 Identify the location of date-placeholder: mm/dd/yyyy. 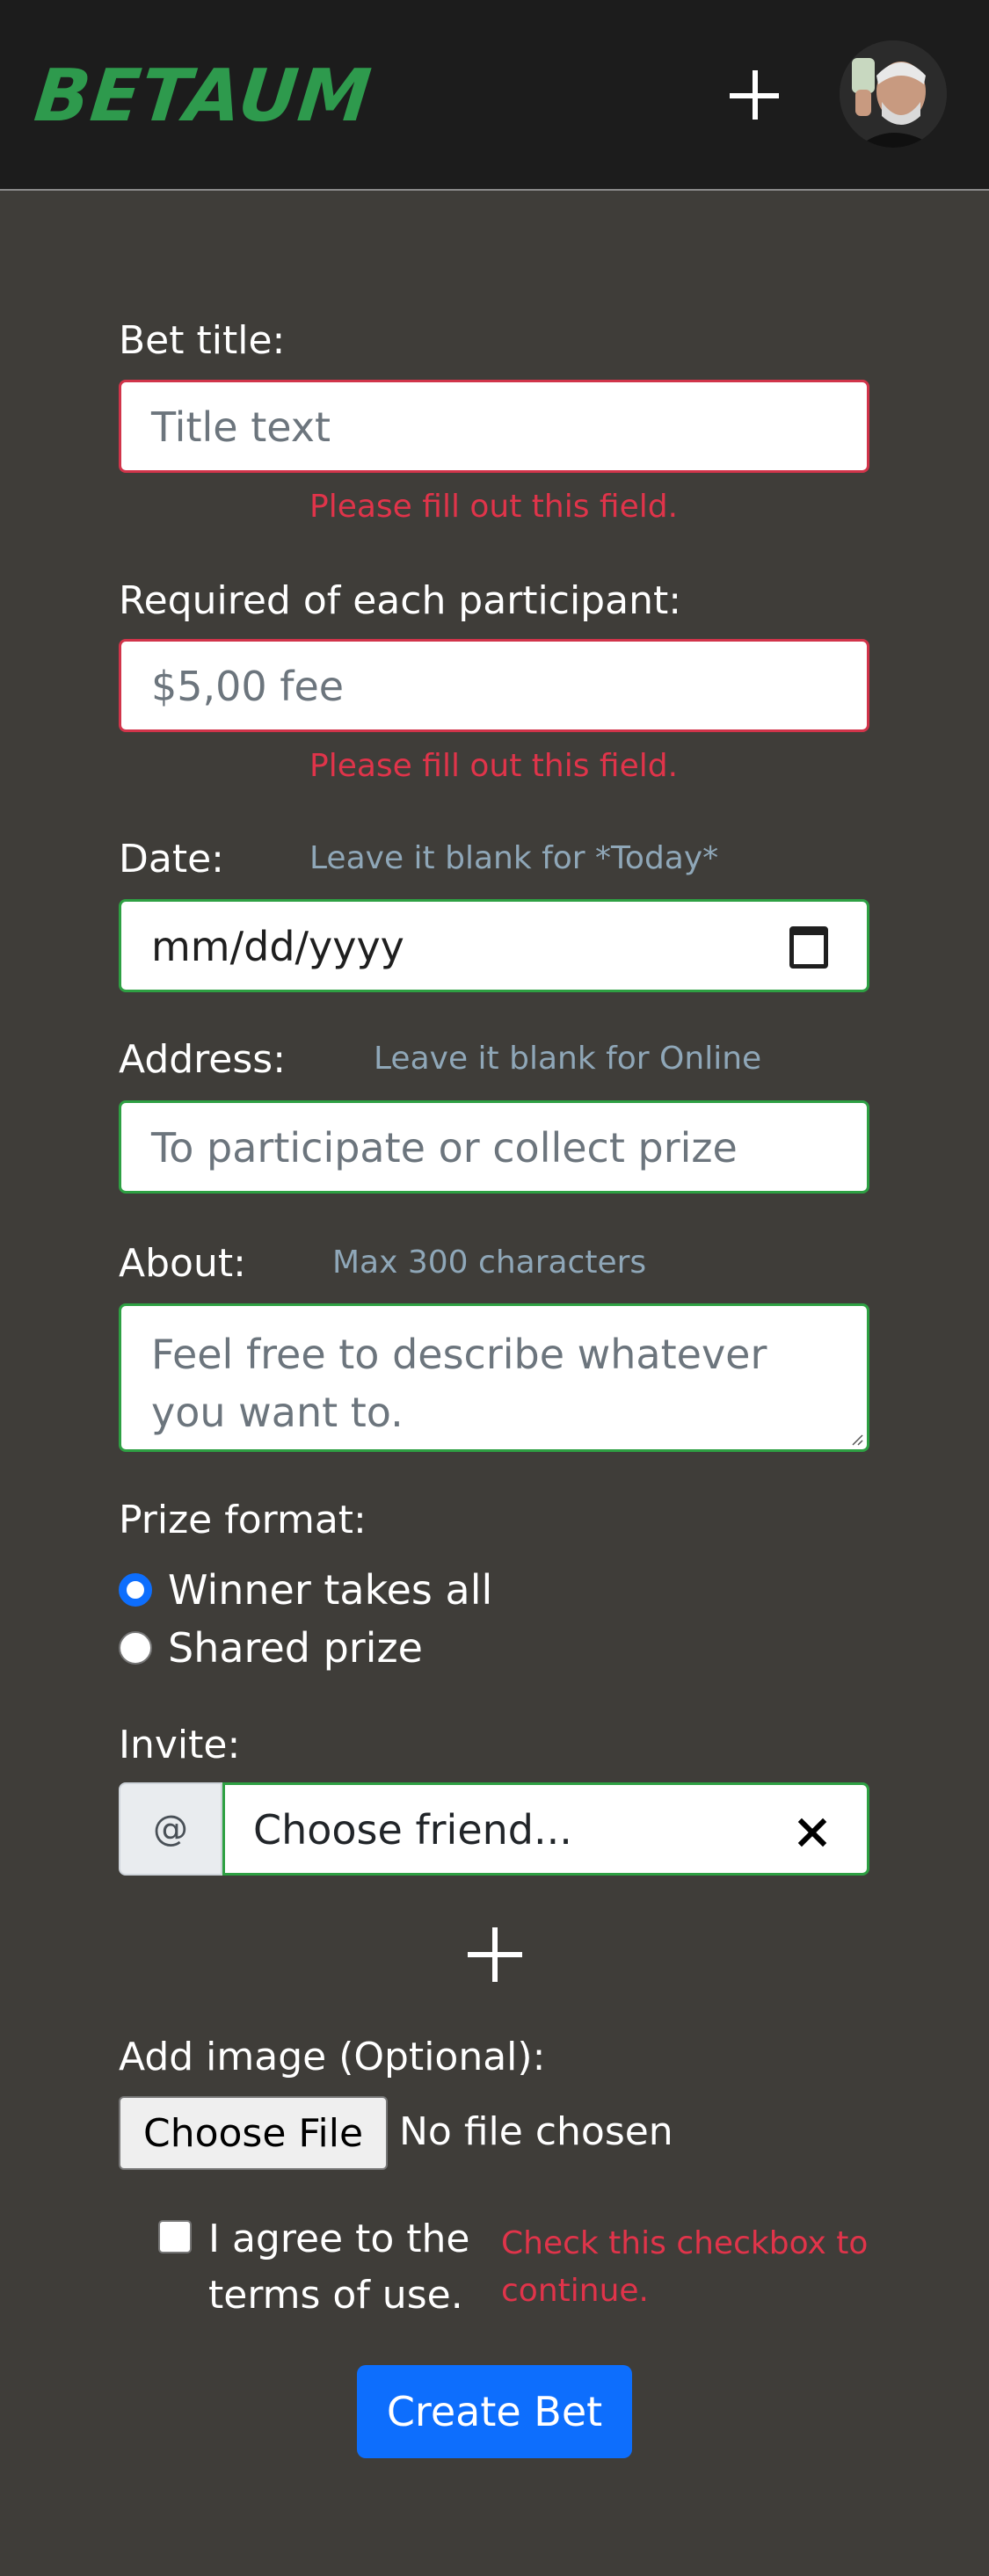
(277, 946).